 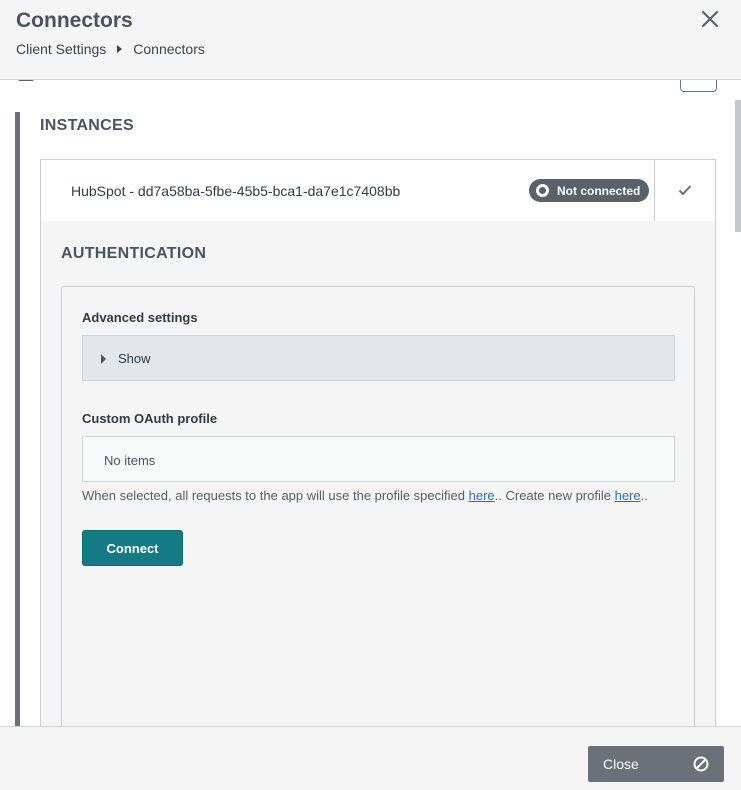 What do you see at coordinates (134, 253) in the screenshot?
I see `authentication-heading: AUTHENTICATION` at bounding box center [134, 253].